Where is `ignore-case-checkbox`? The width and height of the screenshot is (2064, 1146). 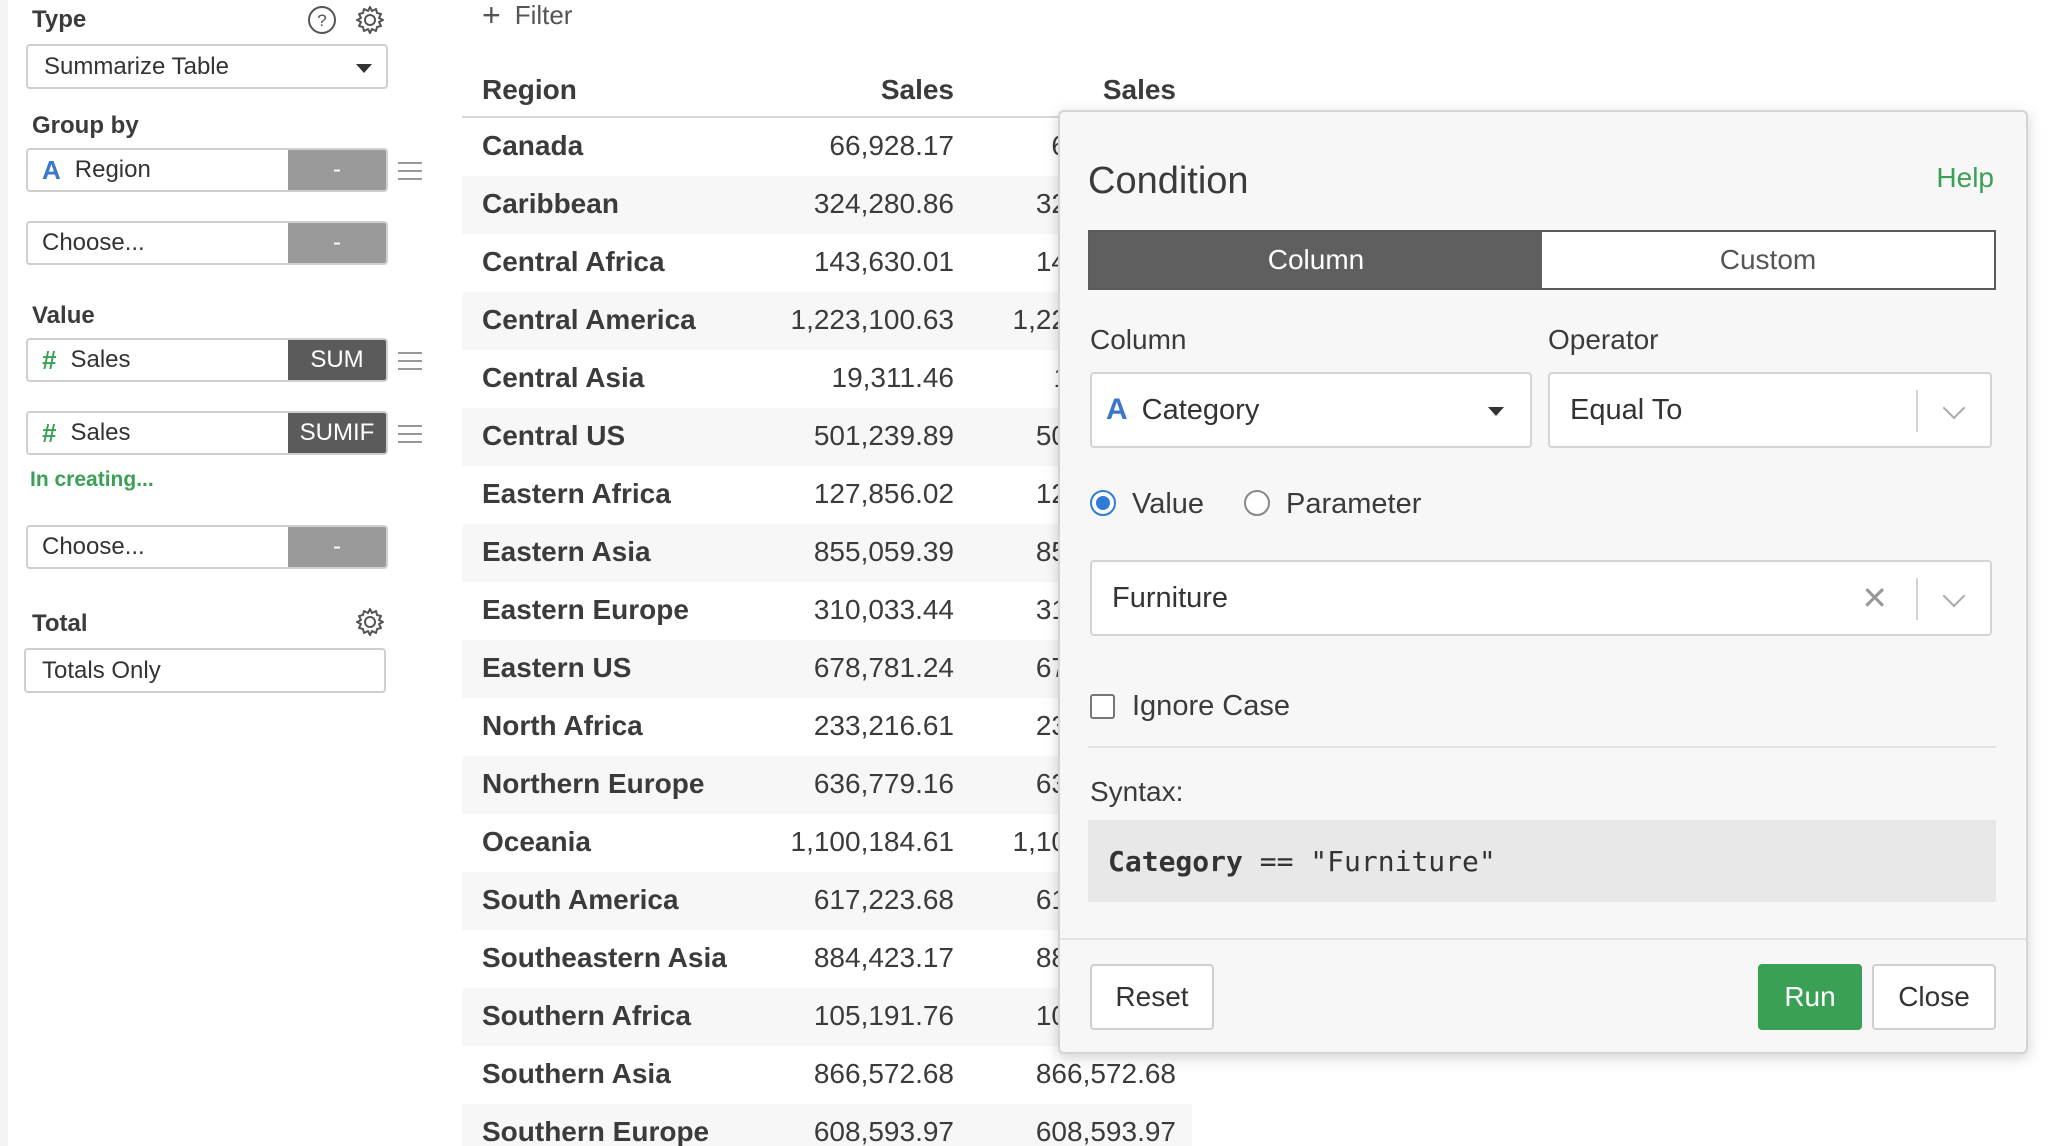 ignore-case-checkbox is located at coordinates (1102, 706).